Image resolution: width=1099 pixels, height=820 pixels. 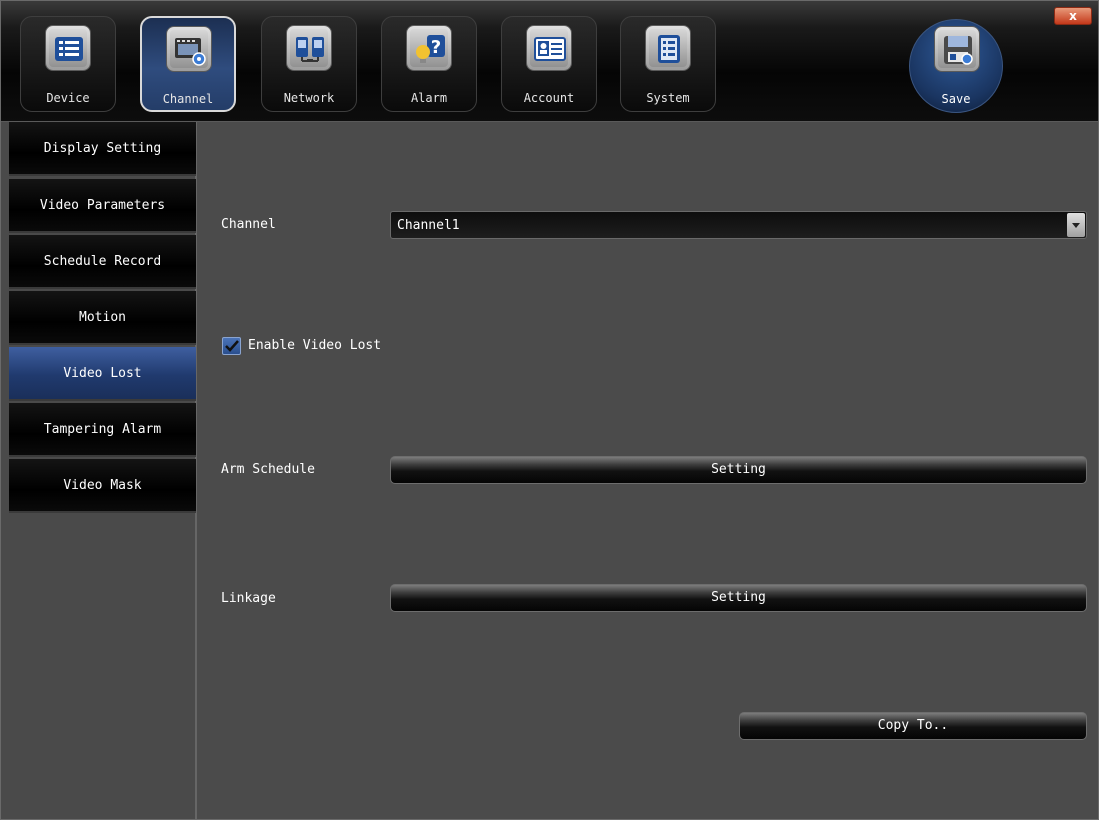 I want to click on channel-select-value: Channel1, so click(x=428, y=225).